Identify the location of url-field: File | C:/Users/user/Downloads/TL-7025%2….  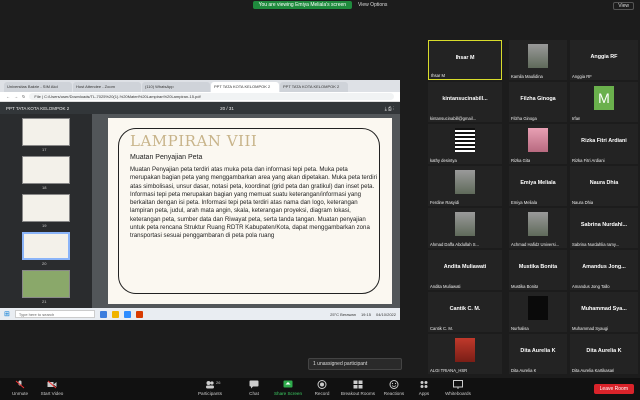
(211, 96).